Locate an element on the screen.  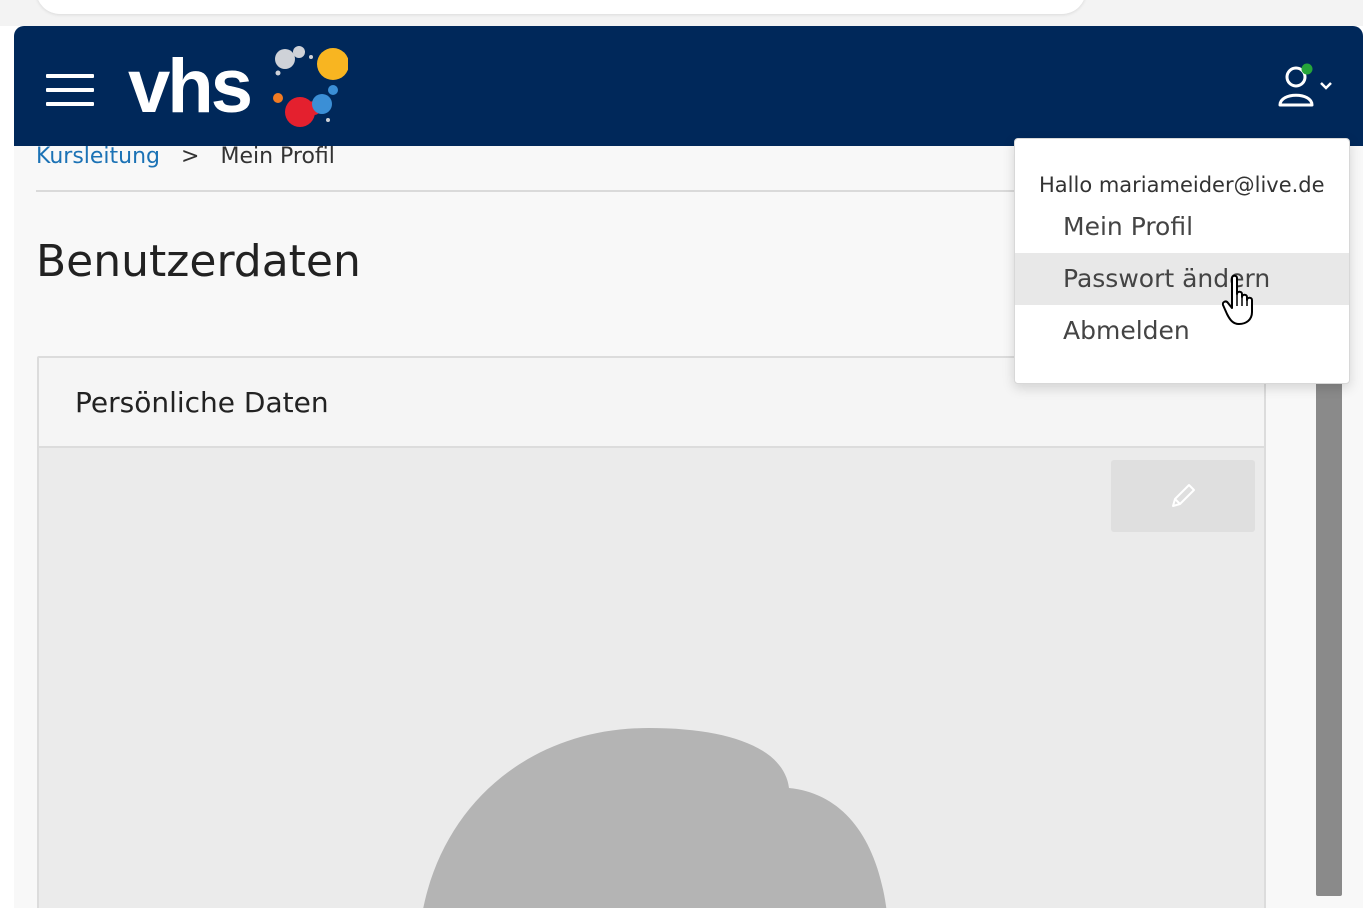
browser-top-strip is located at coordinates (681, 13).